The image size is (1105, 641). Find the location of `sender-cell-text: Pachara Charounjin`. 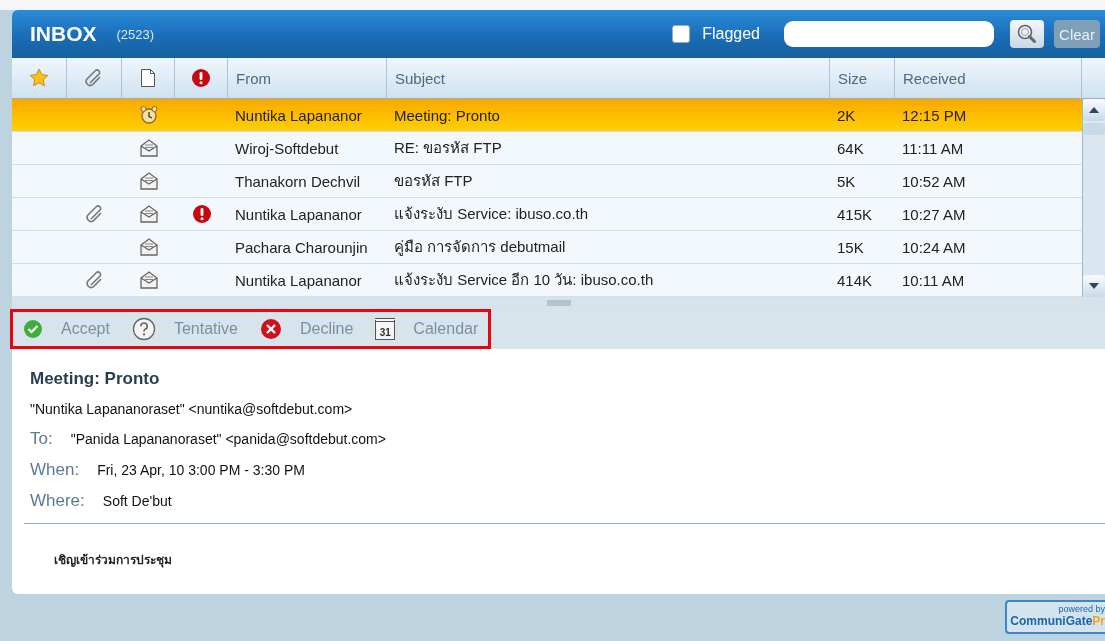

sender-cell-text: Pachara Charounjin is located at coordinates (301, 247).